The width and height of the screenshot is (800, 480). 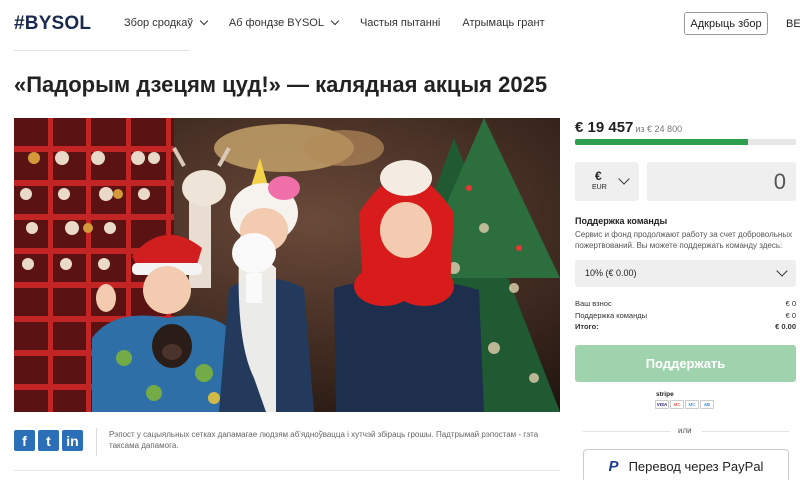 I want to click on payment-methods: stripe VISA MC MC AE, so click(x=686, y=402).